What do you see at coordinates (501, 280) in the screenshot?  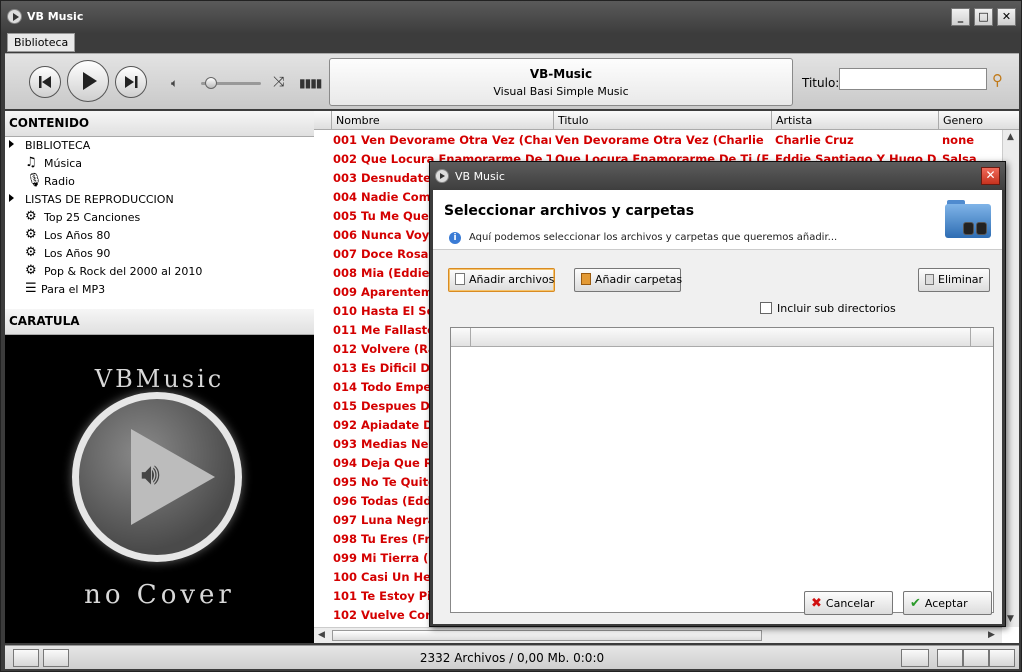 I see `add-files-button: Añadir archivos` at bounding box center [501, 280].